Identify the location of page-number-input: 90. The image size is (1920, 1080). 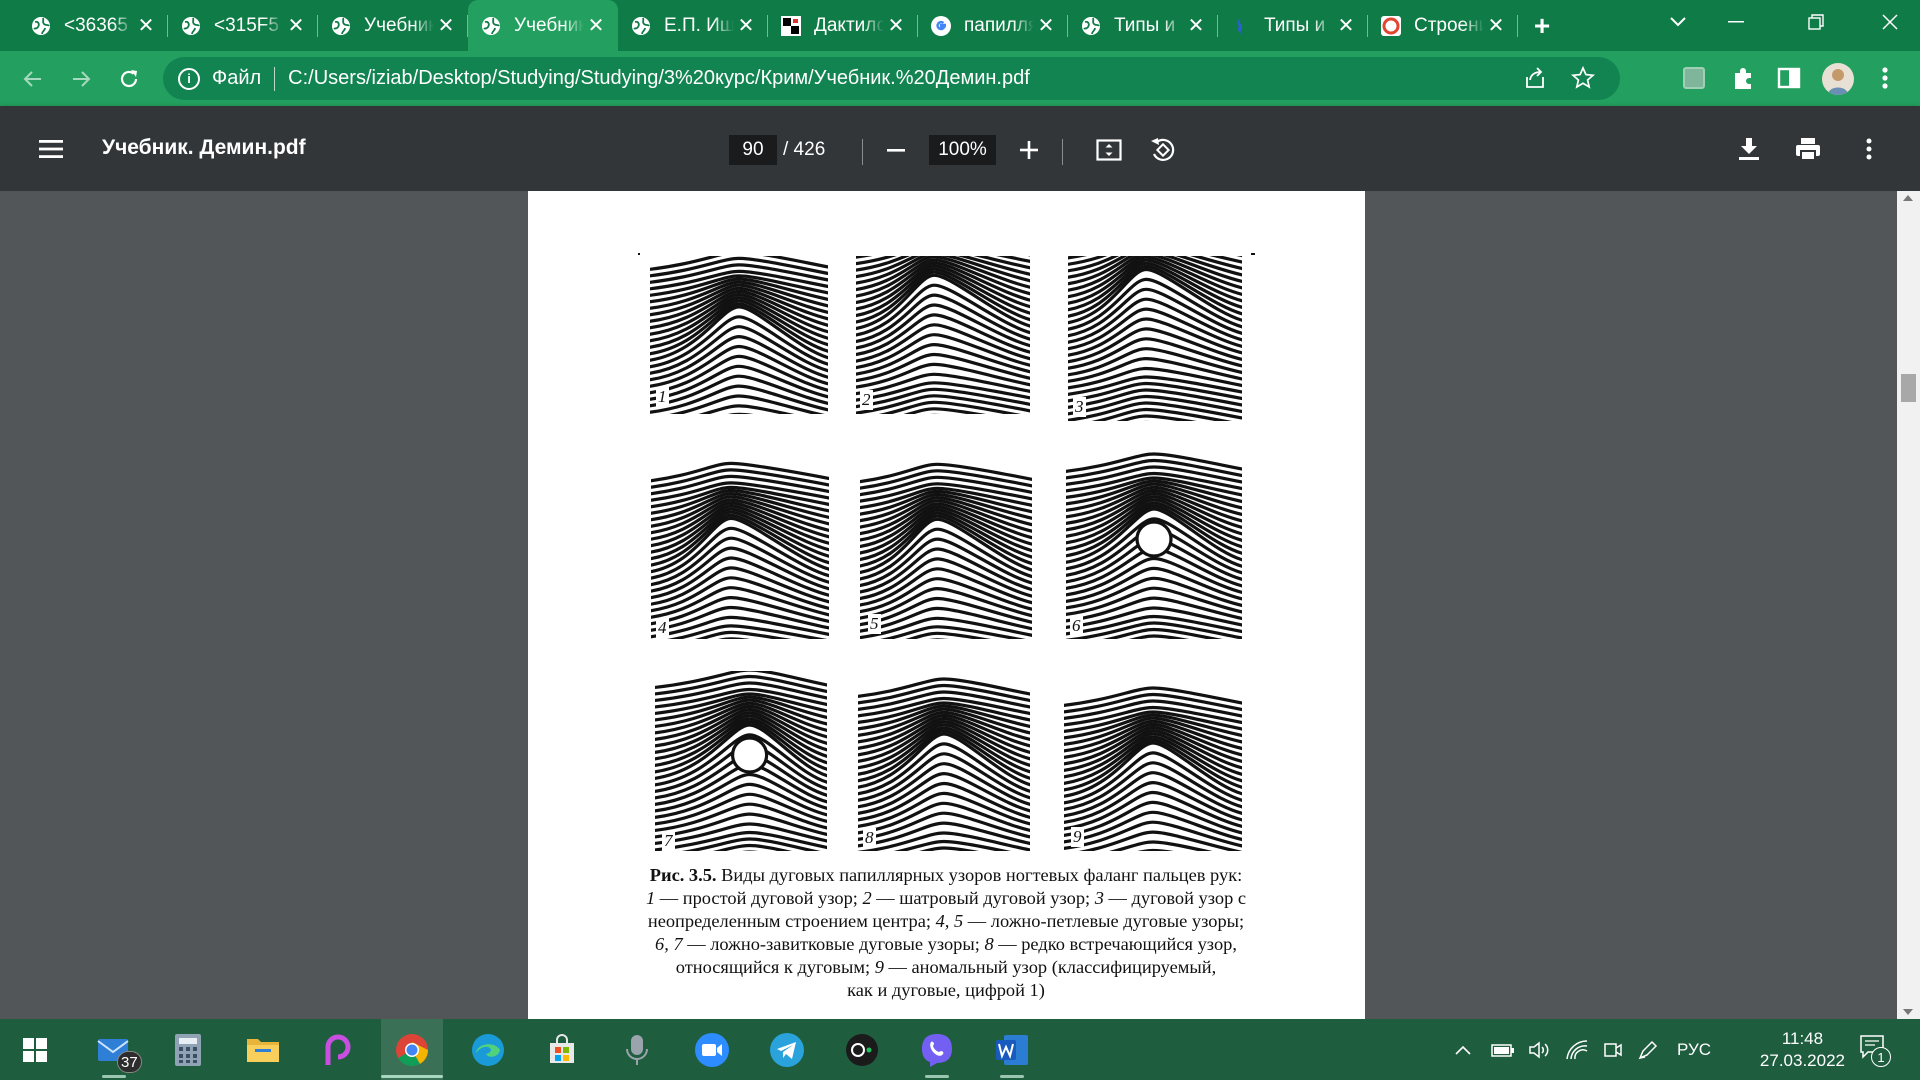
(753, 150).